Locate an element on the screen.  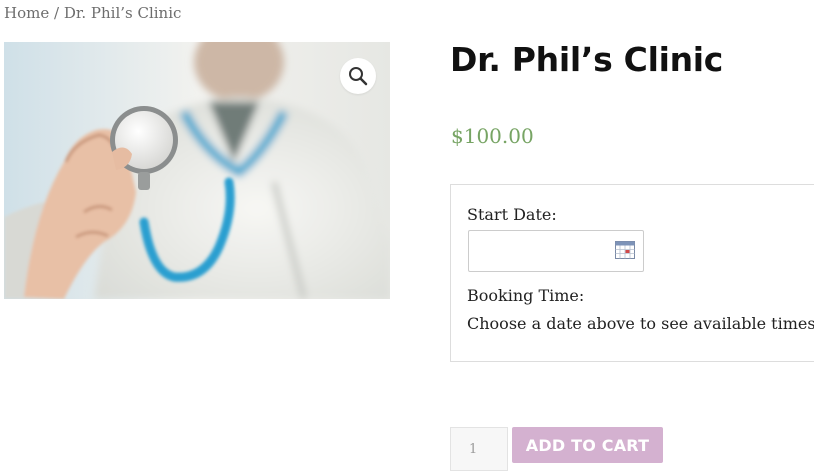
breadcrumb-current: Dr. Phil’s Clinic is located at coordinates (122, 13).